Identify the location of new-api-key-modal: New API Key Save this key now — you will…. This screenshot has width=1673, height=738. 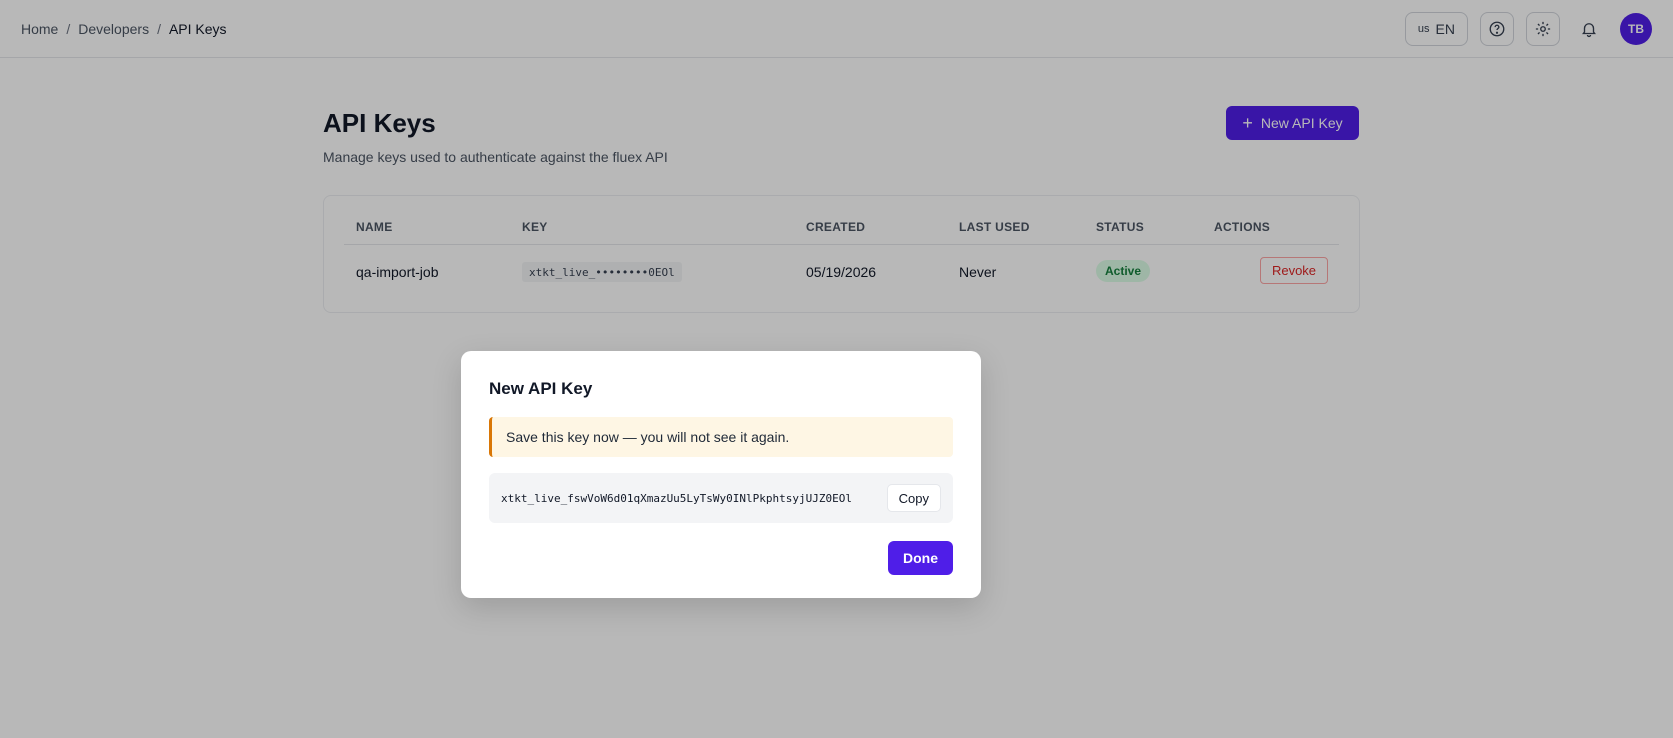
(721, 474).